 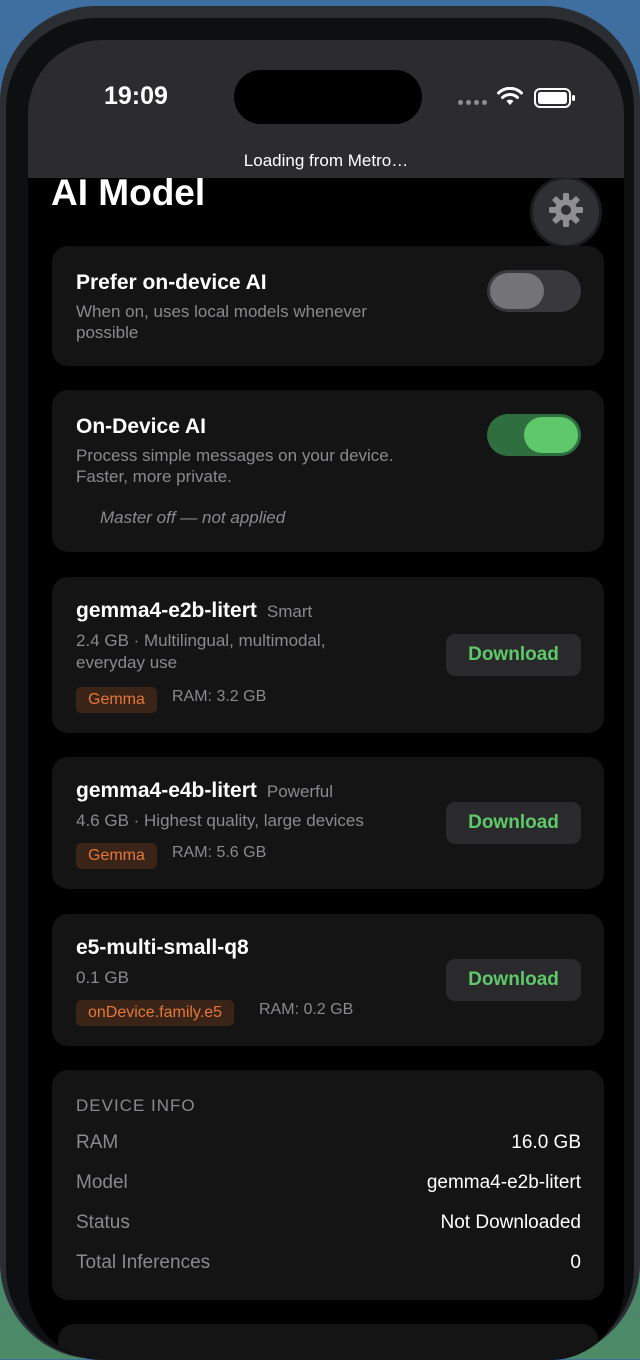 I want to click on prefer-on-device-title: Prefer on-device AI, so click(x=171, y=282).